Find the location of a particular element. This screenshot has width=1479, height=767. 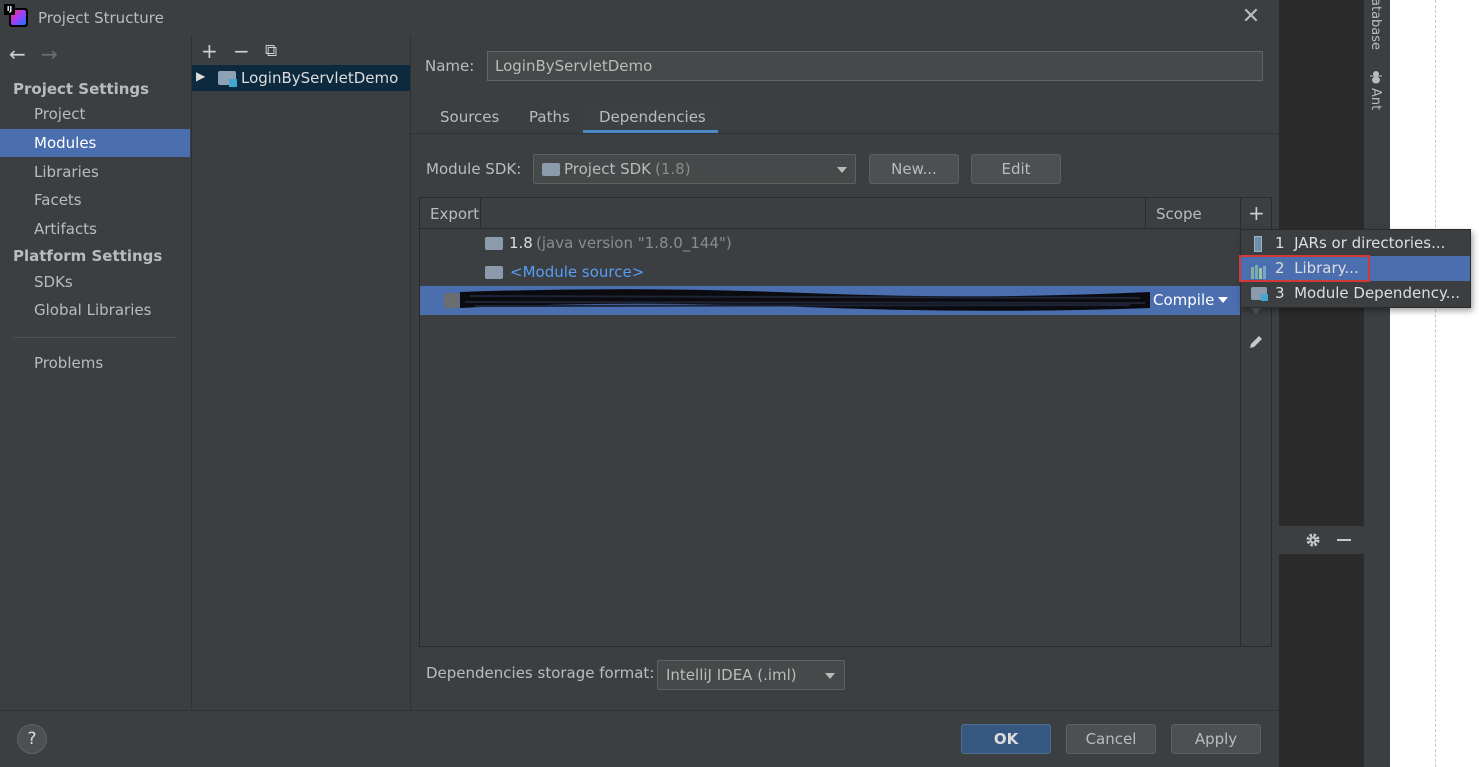

ide-margin-line is located at coordinates (1435, 383).